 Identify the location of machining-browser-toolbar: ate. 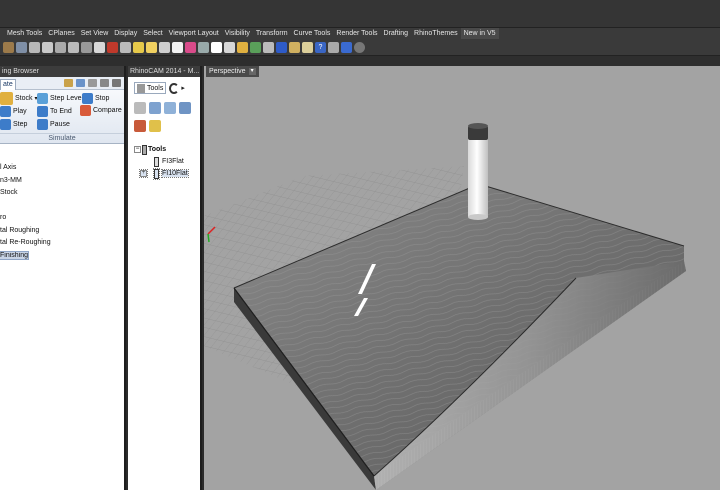
(62, 83).